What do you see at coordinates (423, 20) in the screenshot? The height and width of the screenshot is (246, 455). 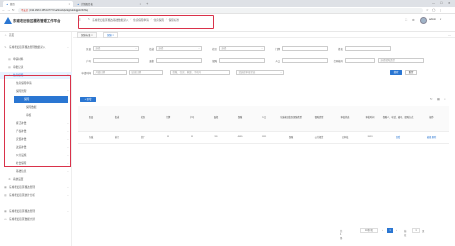 I see `avatar` at bounding box center [423, 20].